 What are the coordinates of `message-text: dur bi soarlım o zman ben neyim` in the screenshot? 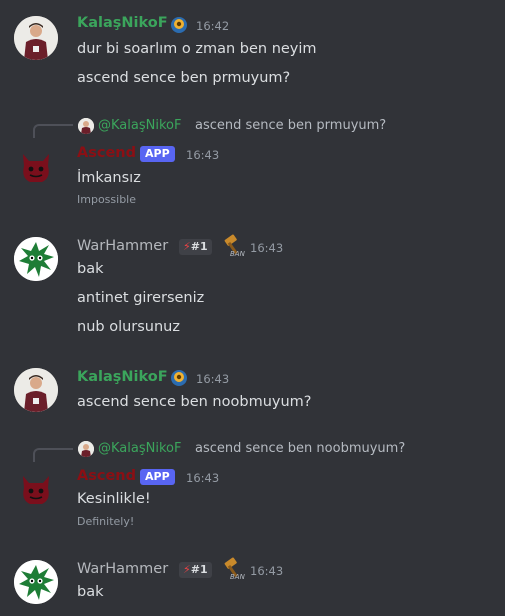 It's located at (197, 49).